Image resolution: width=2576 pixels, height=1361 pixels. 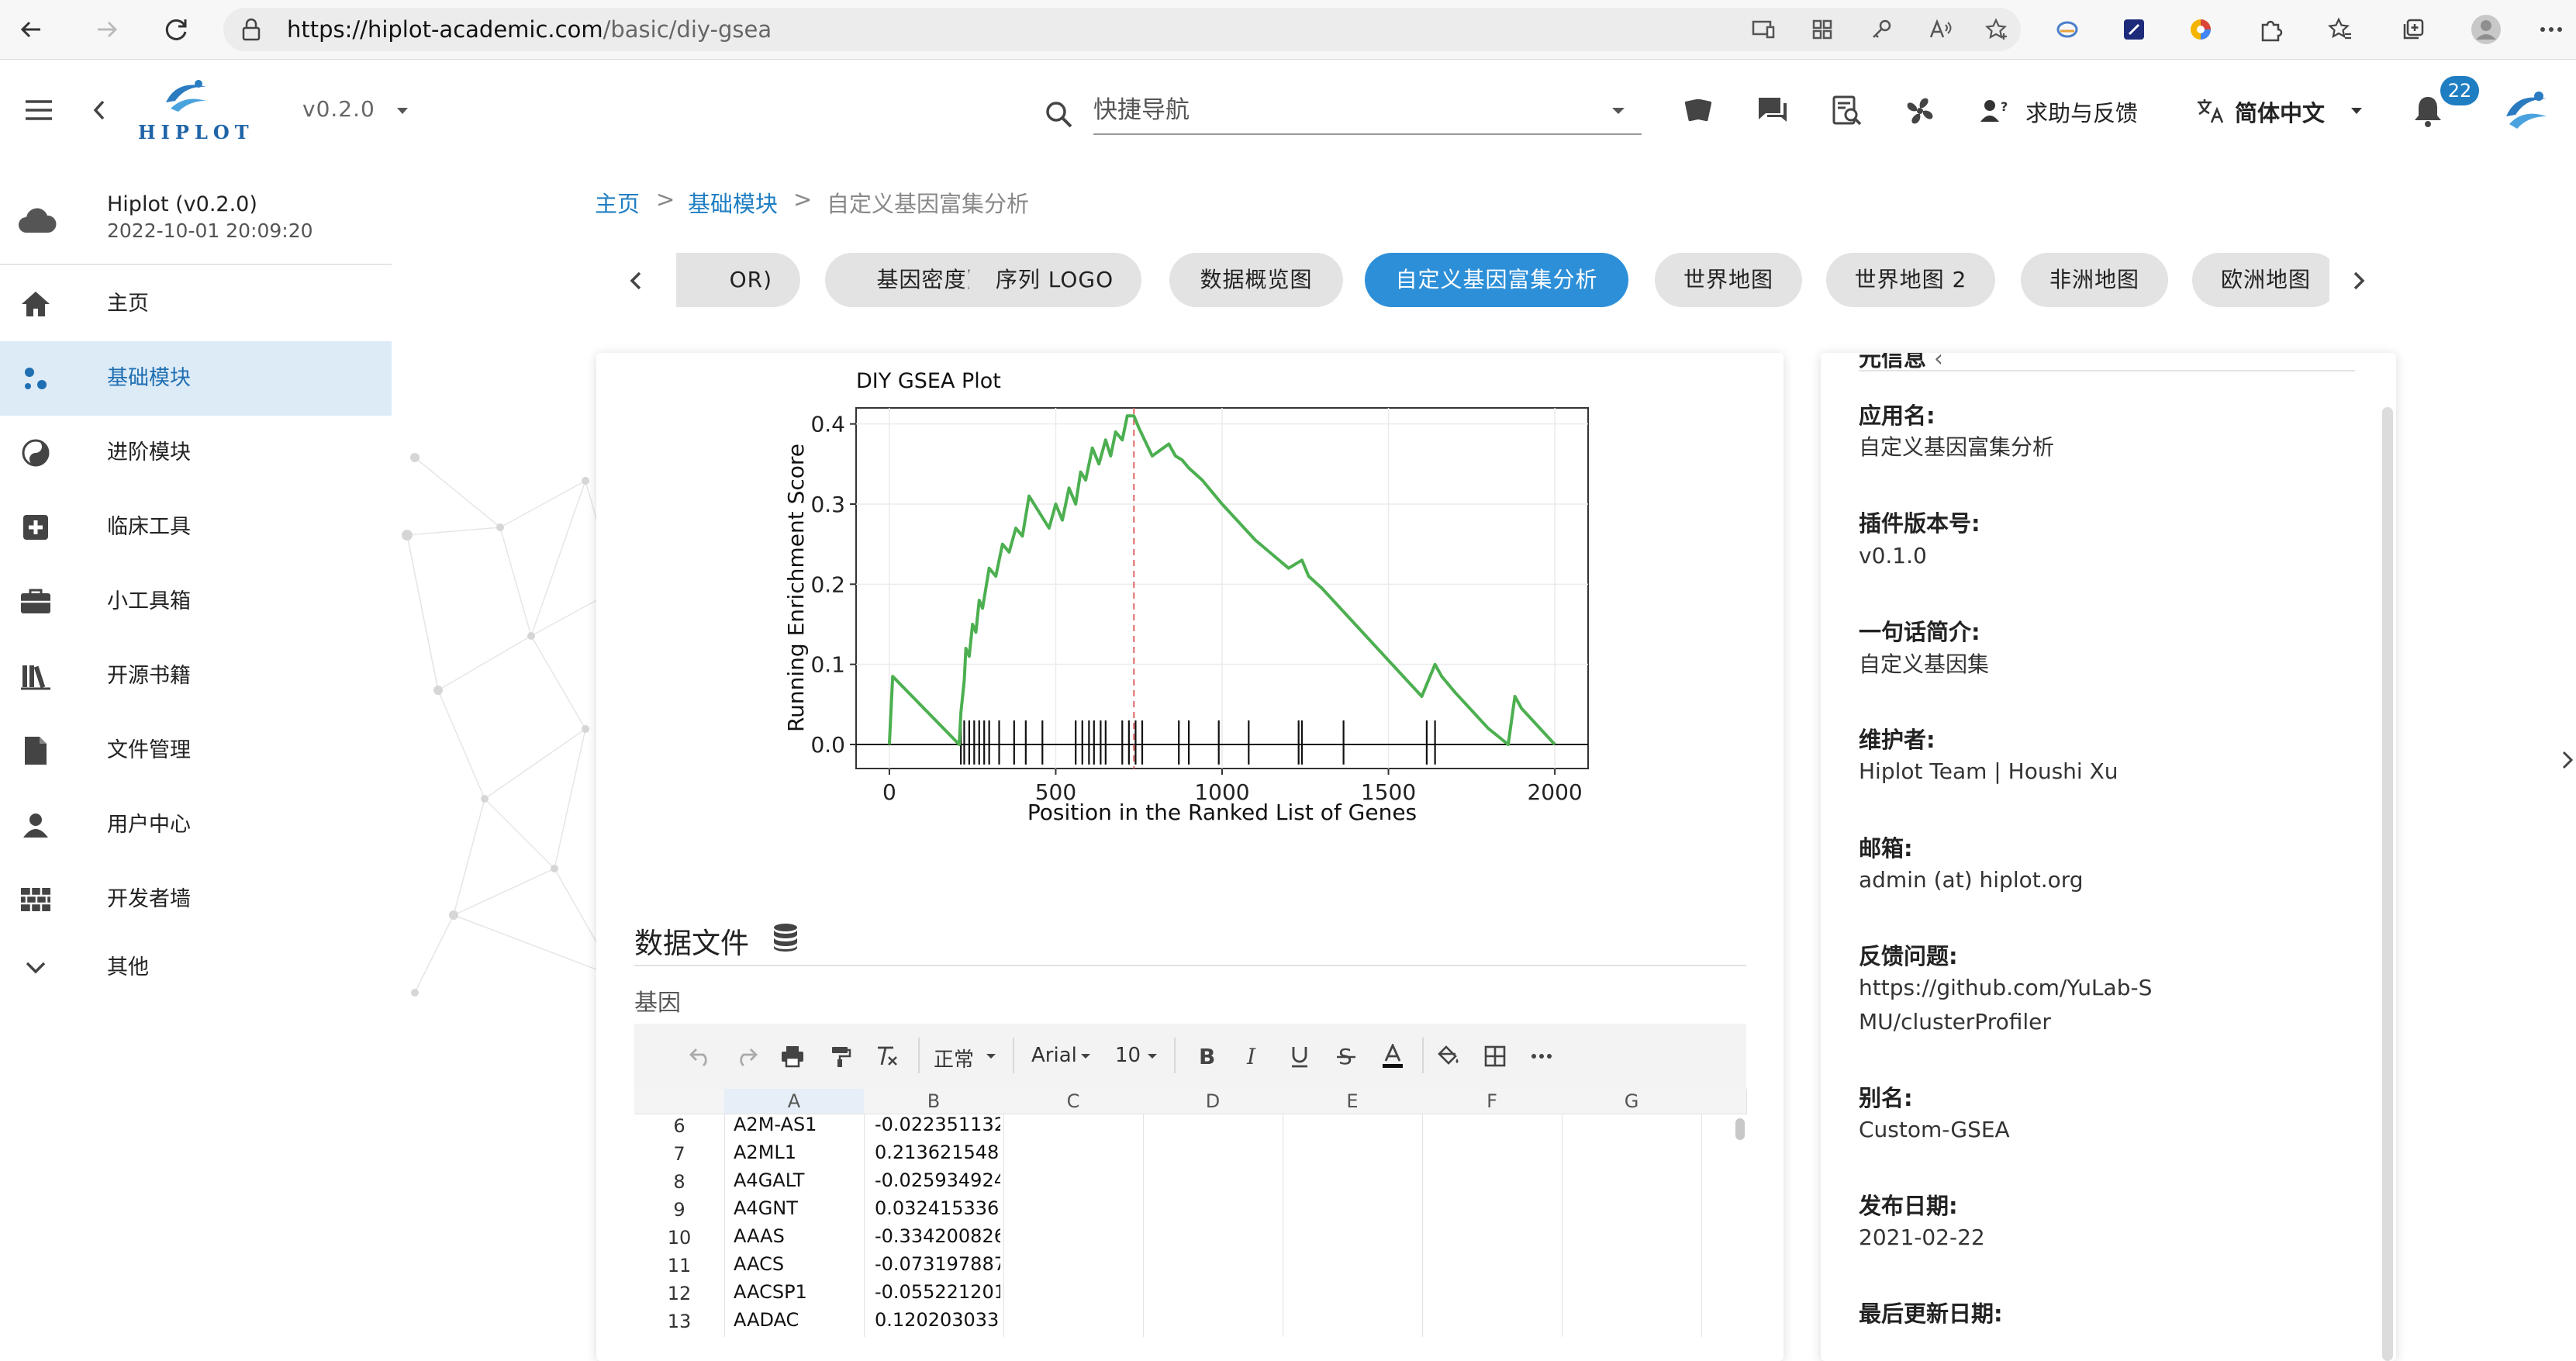 I want to click on sidebar-item-other: 其他, so click(x=196, y=968).